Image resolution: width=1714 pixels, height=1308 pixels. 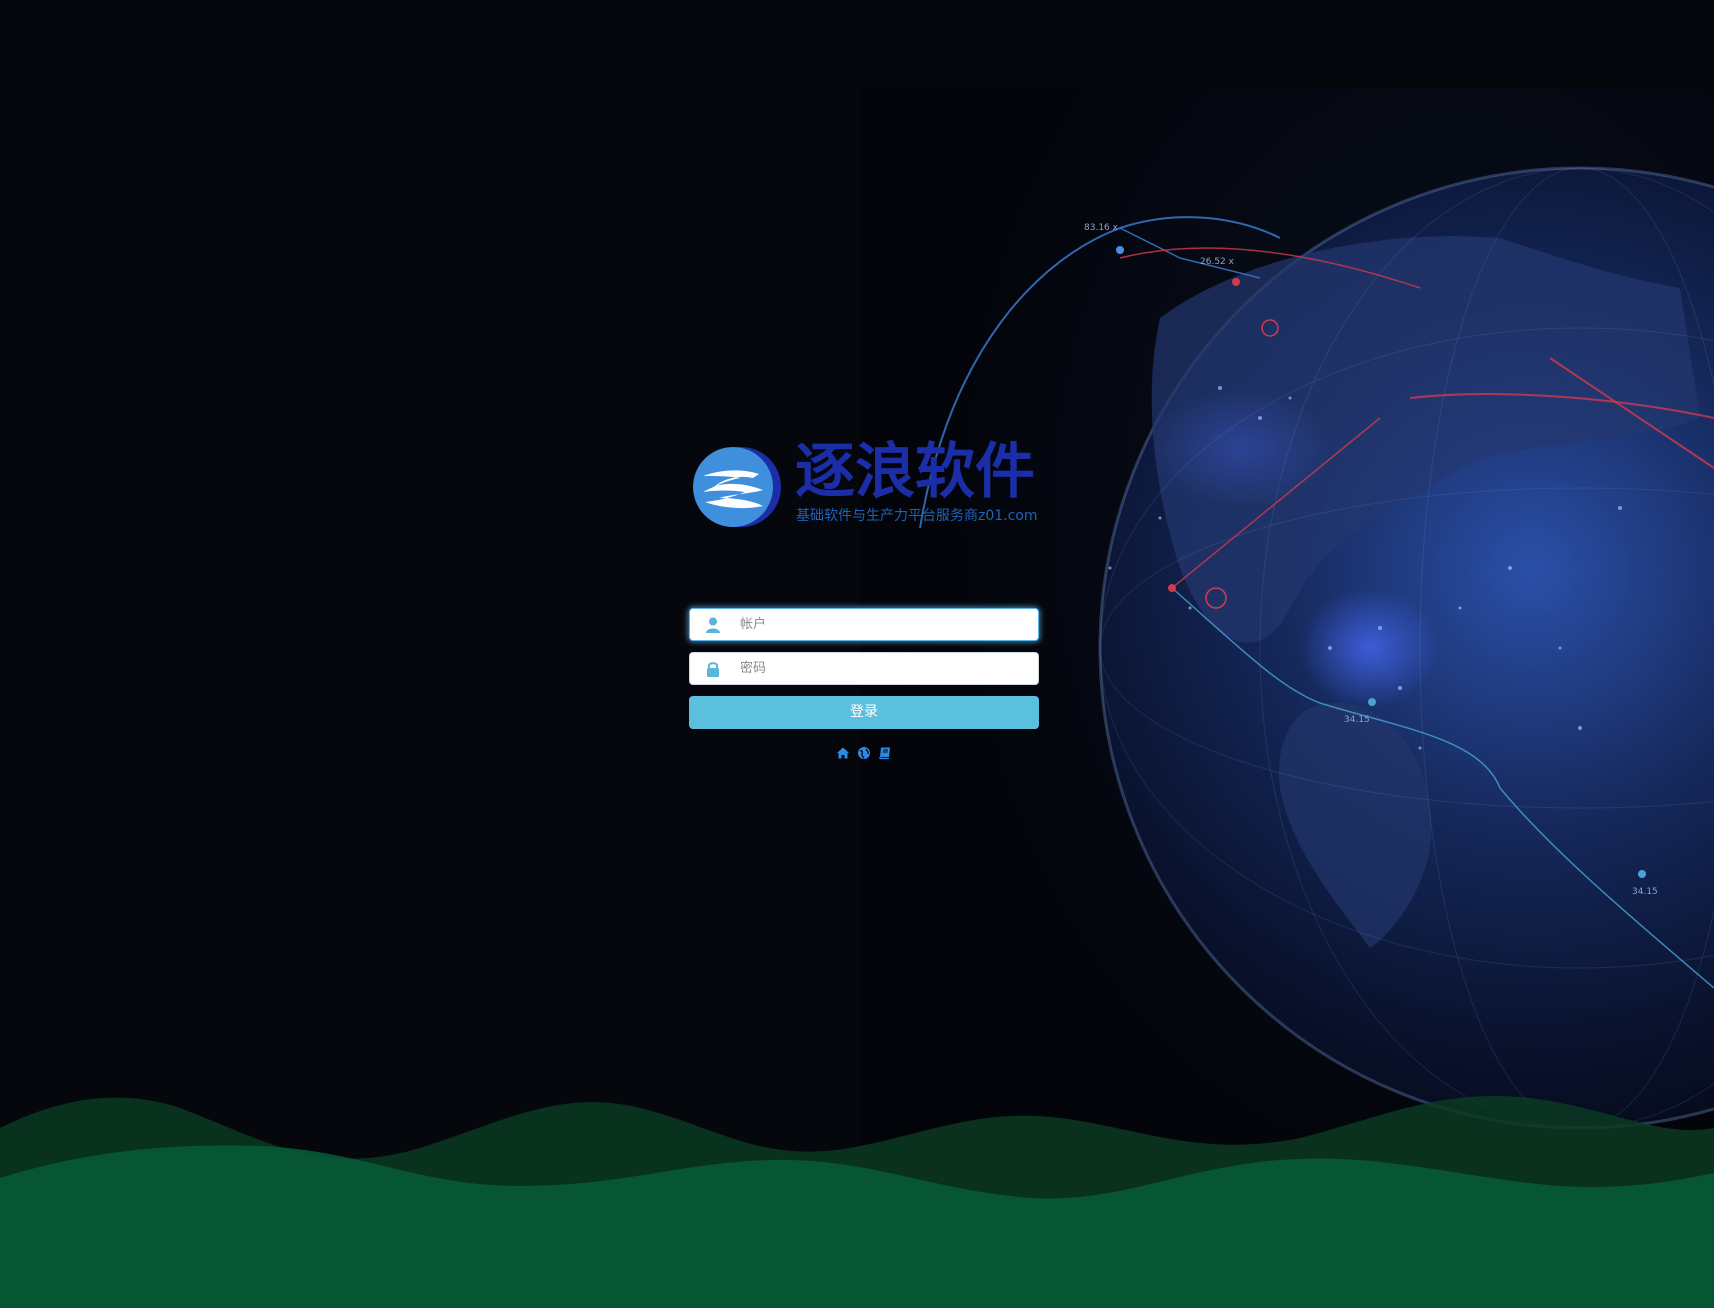 I want to click on home-icon, so click(x=843, y=752).